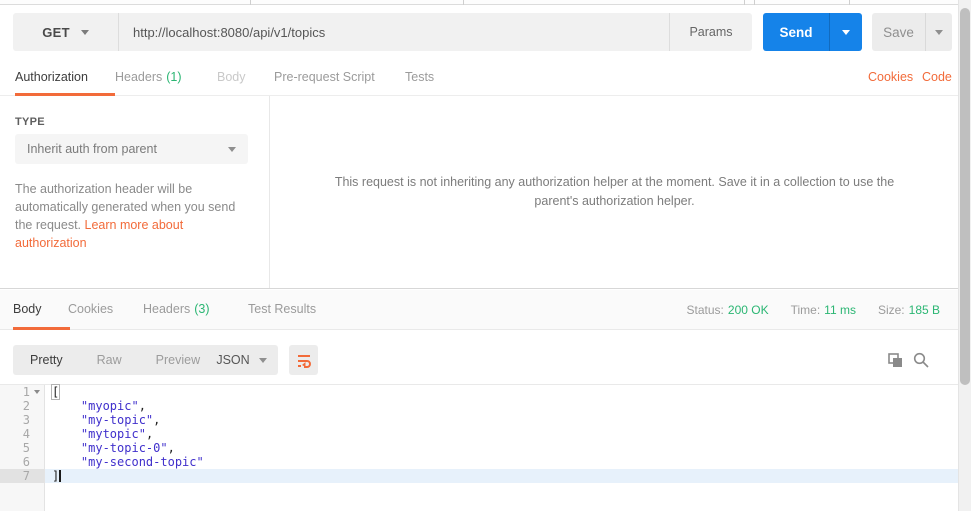  I want to click on format-dropdown: JSON, so click(241, 360).